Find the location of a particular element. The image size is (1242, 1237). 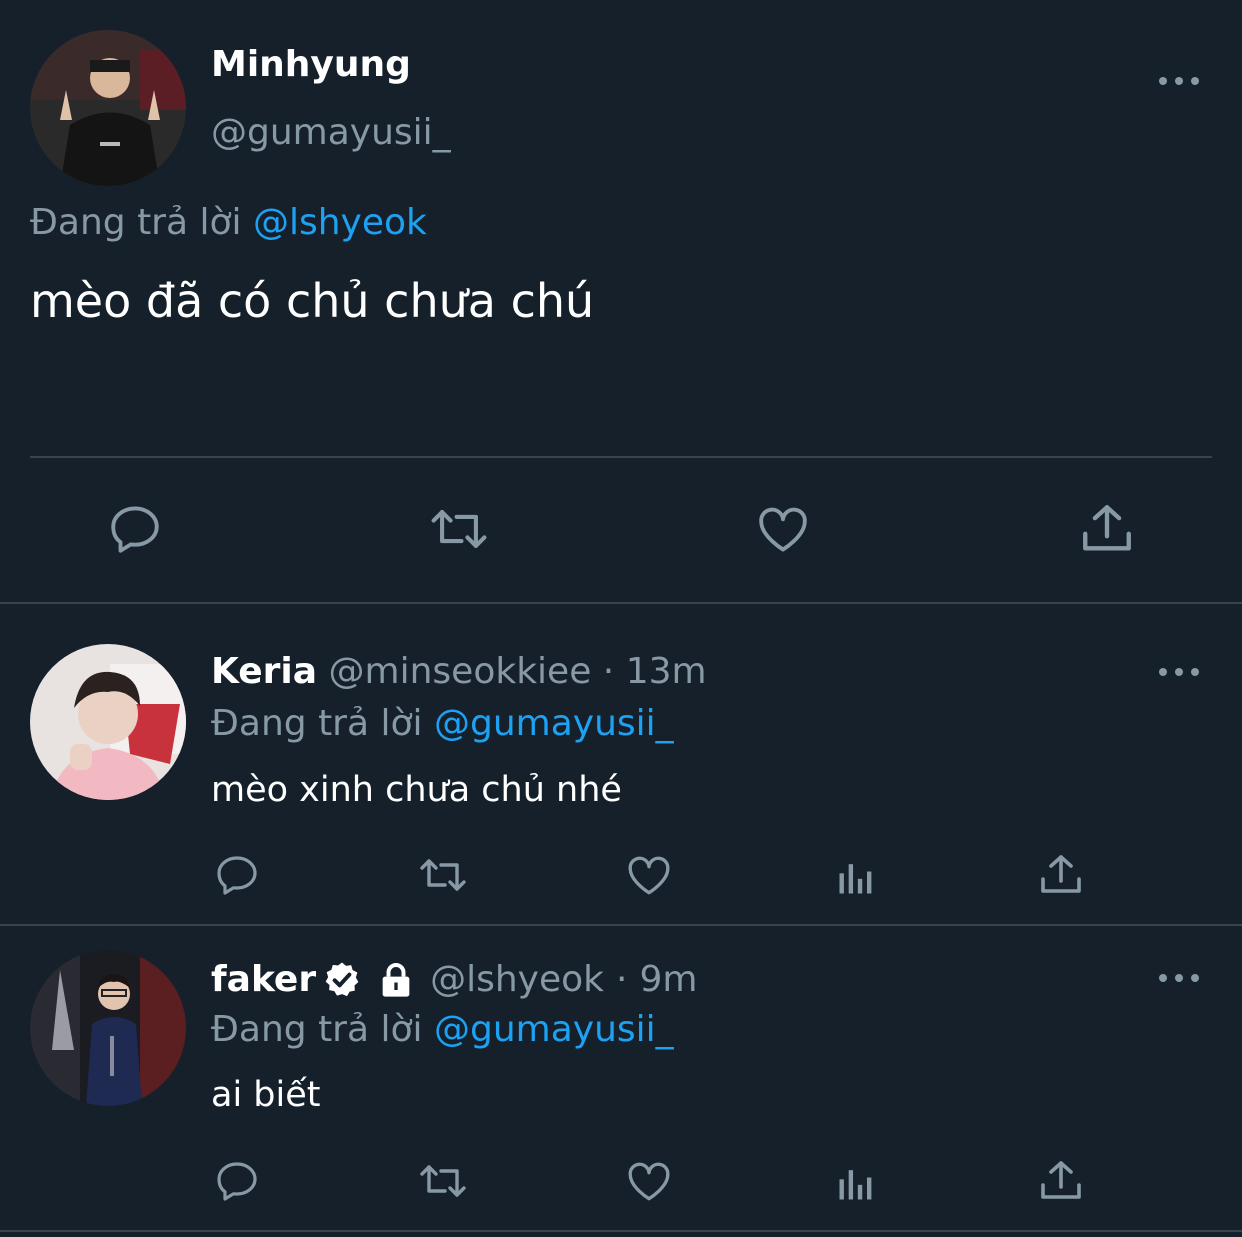

replying-to-link: @lshyeok is located at coordinates (340, 222).